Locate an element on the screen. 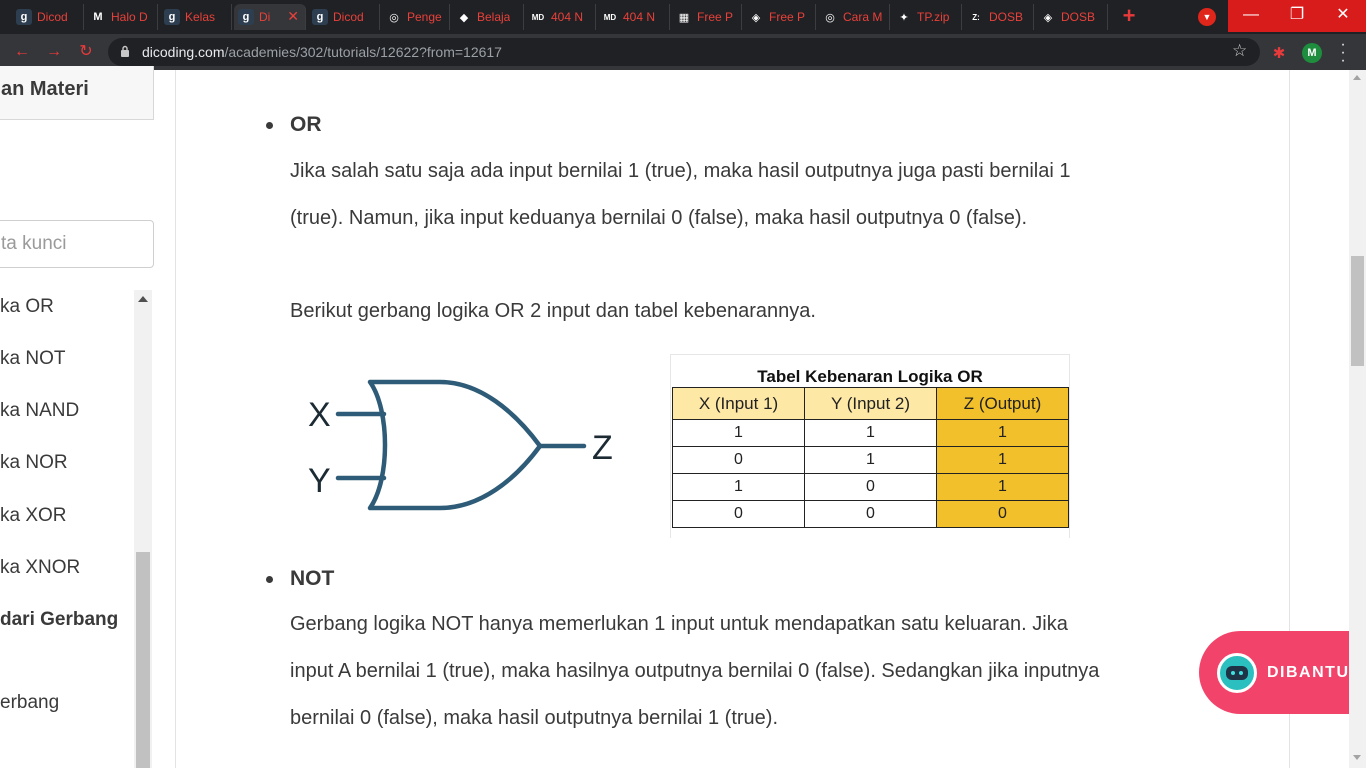  tab-title: Cara M is located at coordinates (862, 17).